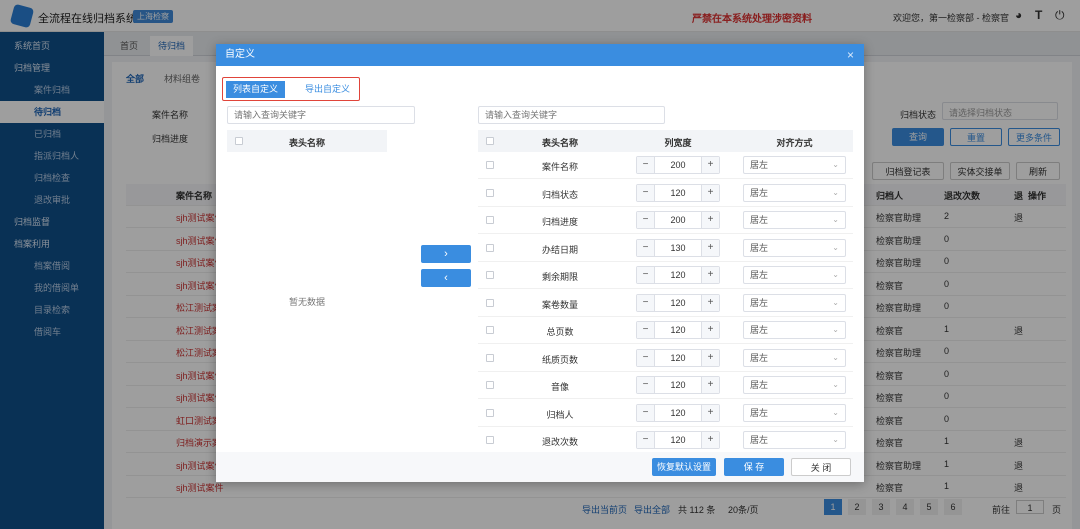  What do you see at coordinates (559, 143) in the screenshot?
I see `header-name: 表头名称` at bounding box center [559, 143].